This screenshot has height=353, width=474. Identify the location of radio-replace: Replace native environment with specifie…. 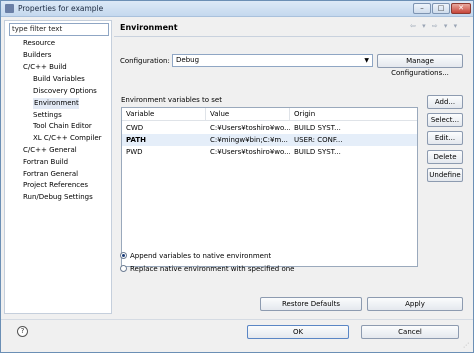
(207, 269).